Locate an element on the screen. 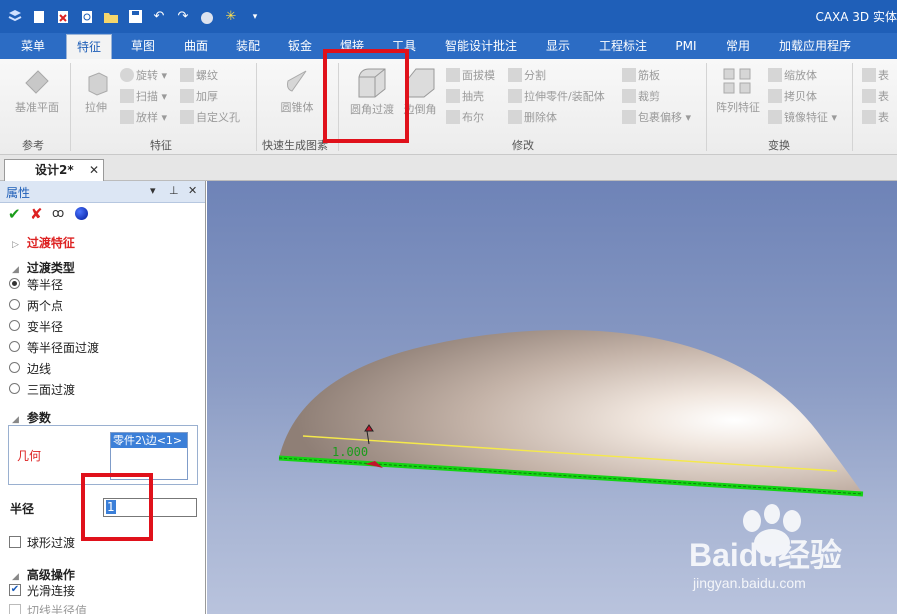 The image size is (897, 614). split-button: 分割 is located at coordinates (527, 75).